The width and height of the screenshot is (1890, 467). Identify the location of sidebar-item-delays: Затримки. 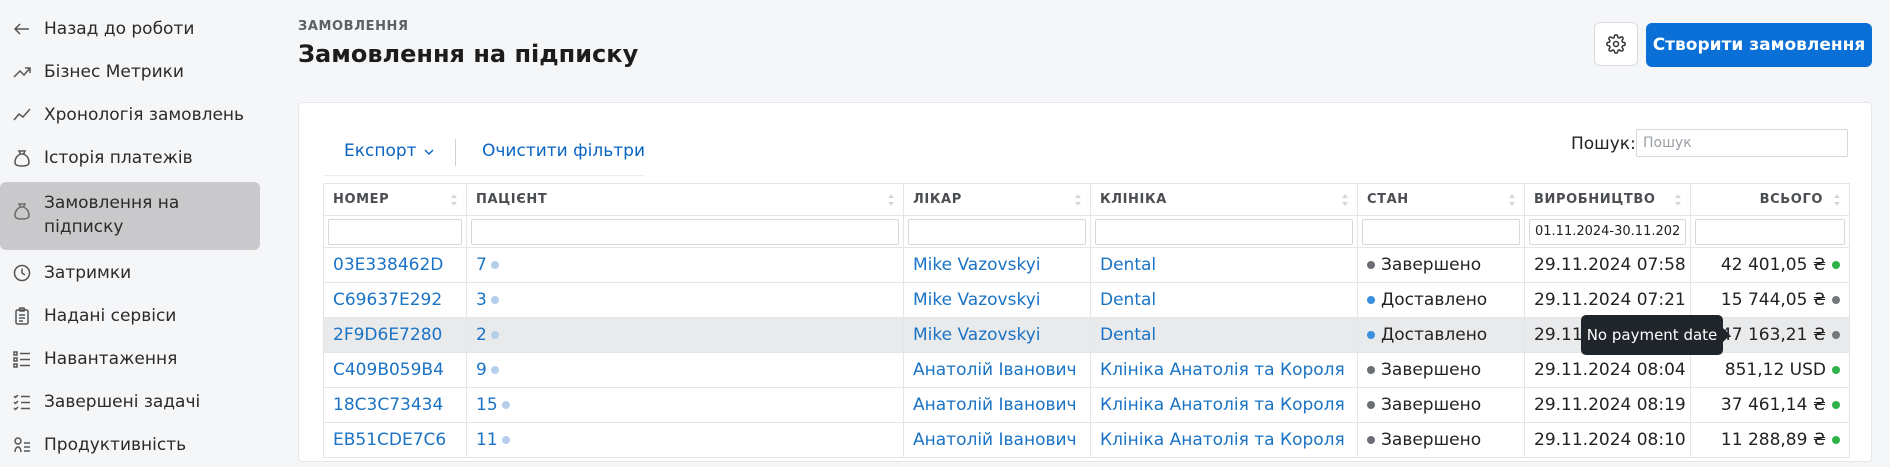
(131, 273).